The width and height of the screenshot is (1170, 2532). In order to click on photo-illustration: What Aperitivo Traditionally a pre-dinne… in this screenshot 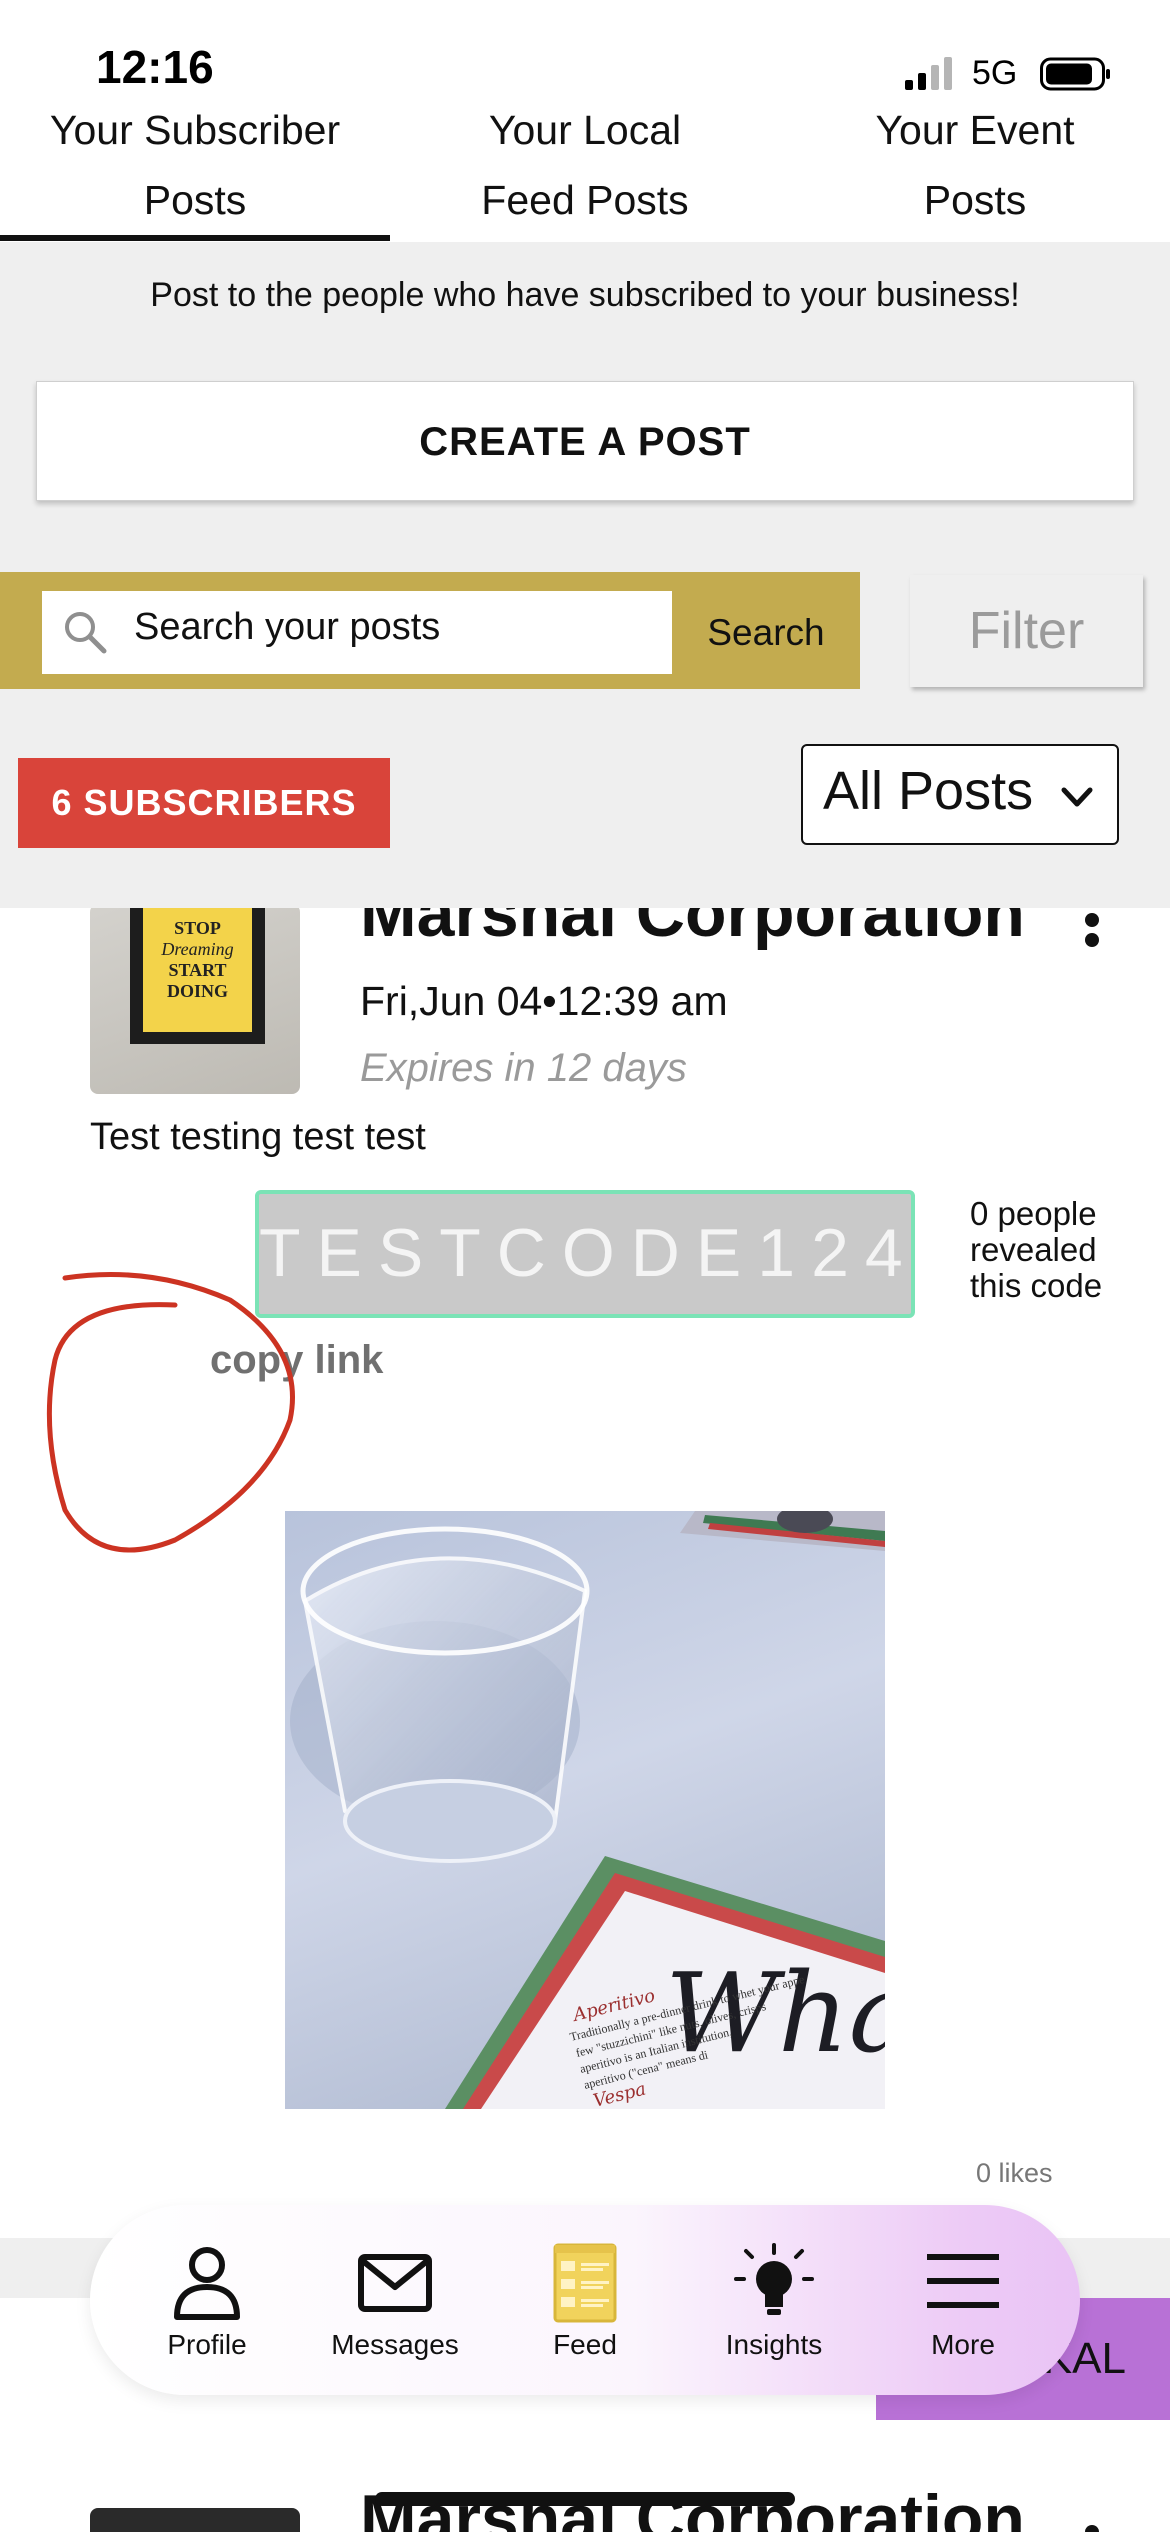, I will do `click(587, 1810)`.